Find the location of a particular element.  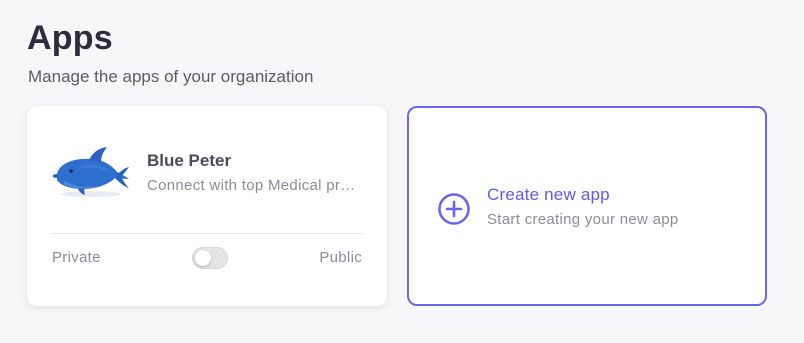

plus-circle-icon is located at coordinates (454, 209).